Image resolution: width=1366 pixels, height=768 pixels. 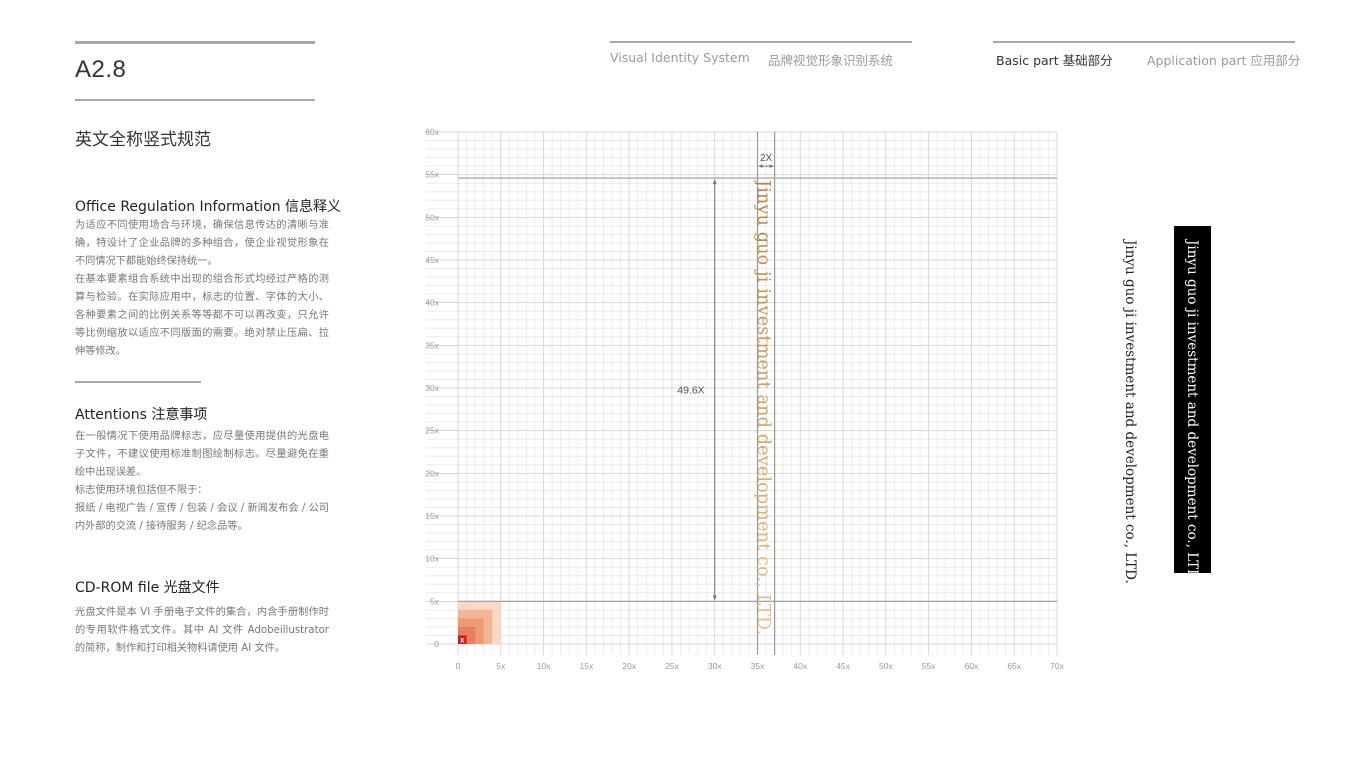 What do you see at coordinates (766, 158) in the screenshot?
I see `width-dimension-label: 2X` at bounding box center [766, 158].